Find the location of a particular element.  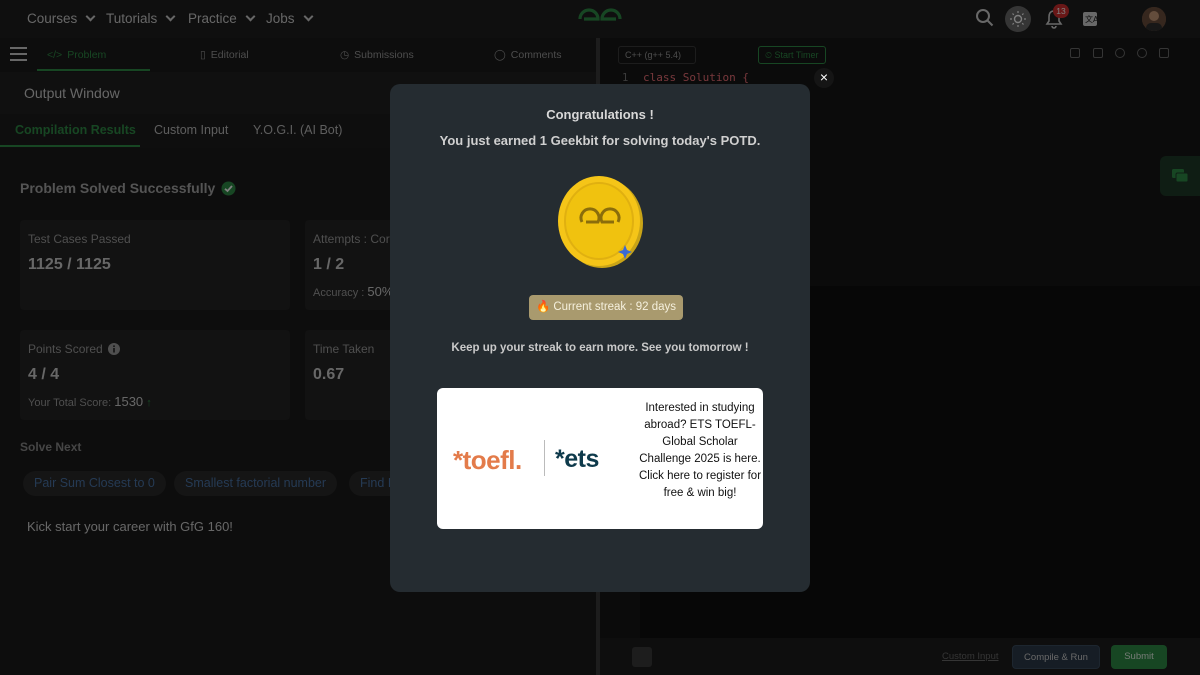

ad-divider is located at coordinates (544, 458).